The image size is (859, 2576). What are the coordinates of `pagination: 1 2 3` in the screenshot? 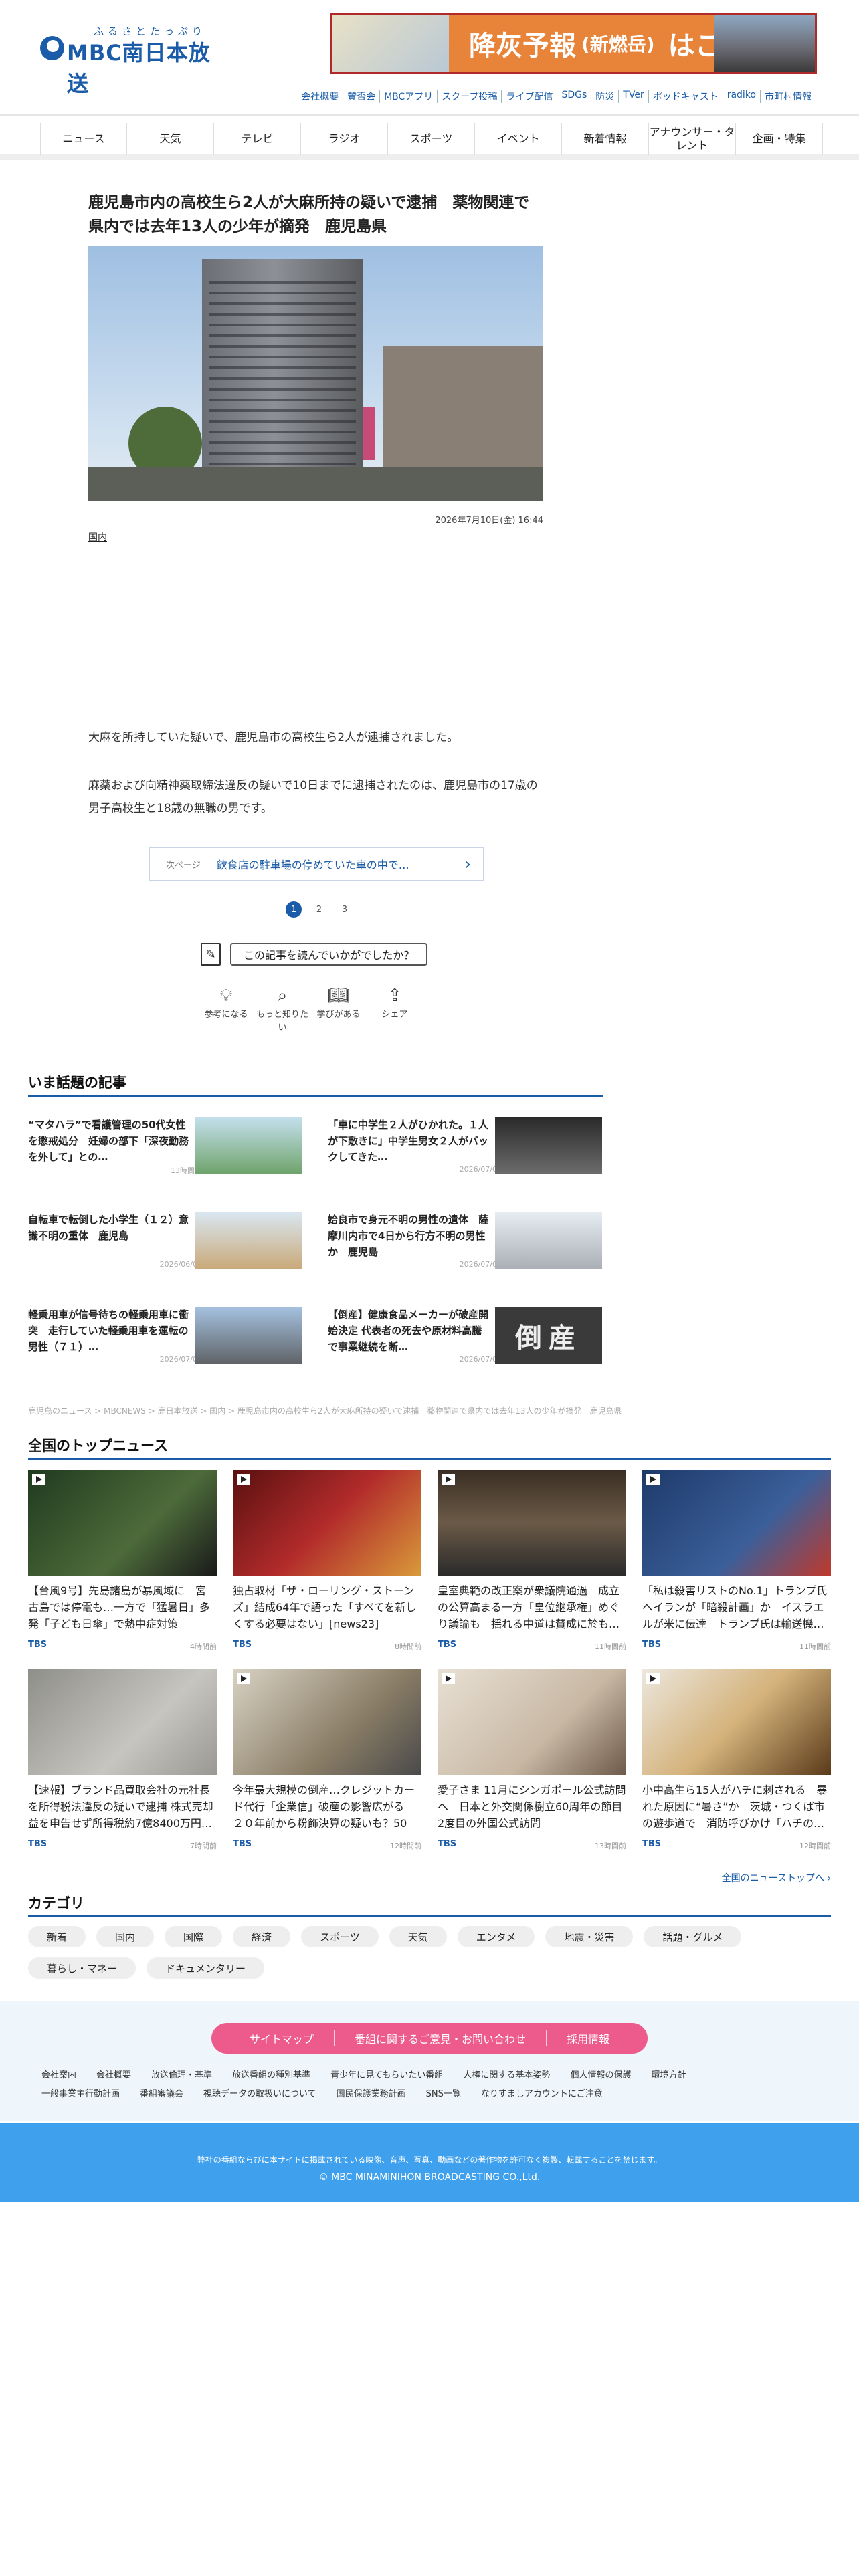 It's located at (319, 909).